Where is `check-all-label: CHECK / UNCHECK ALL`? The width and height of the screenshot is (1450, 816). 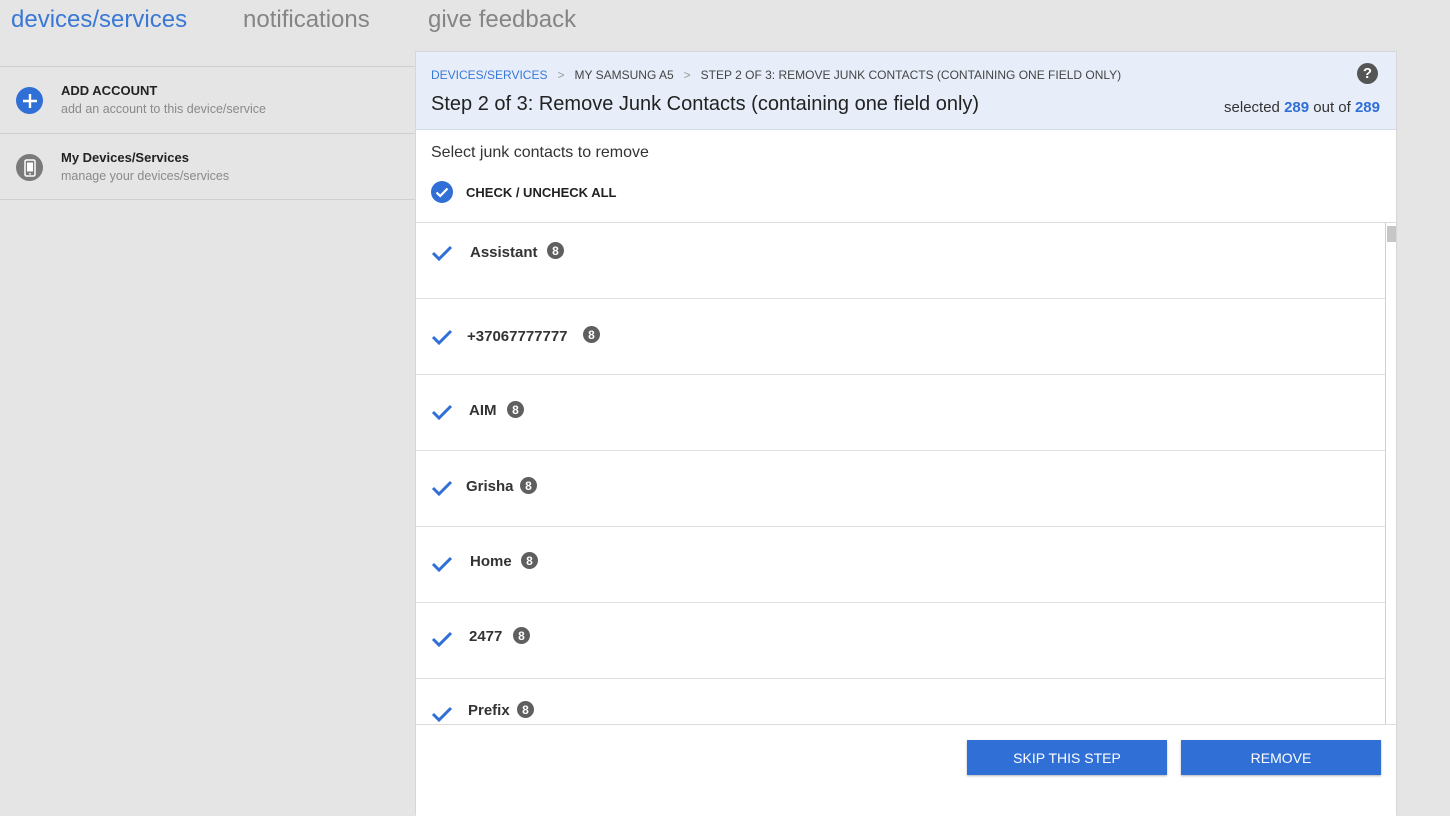
check-all-label: CHECK / UNCHECK ALL is located at coordinates (541, 192).